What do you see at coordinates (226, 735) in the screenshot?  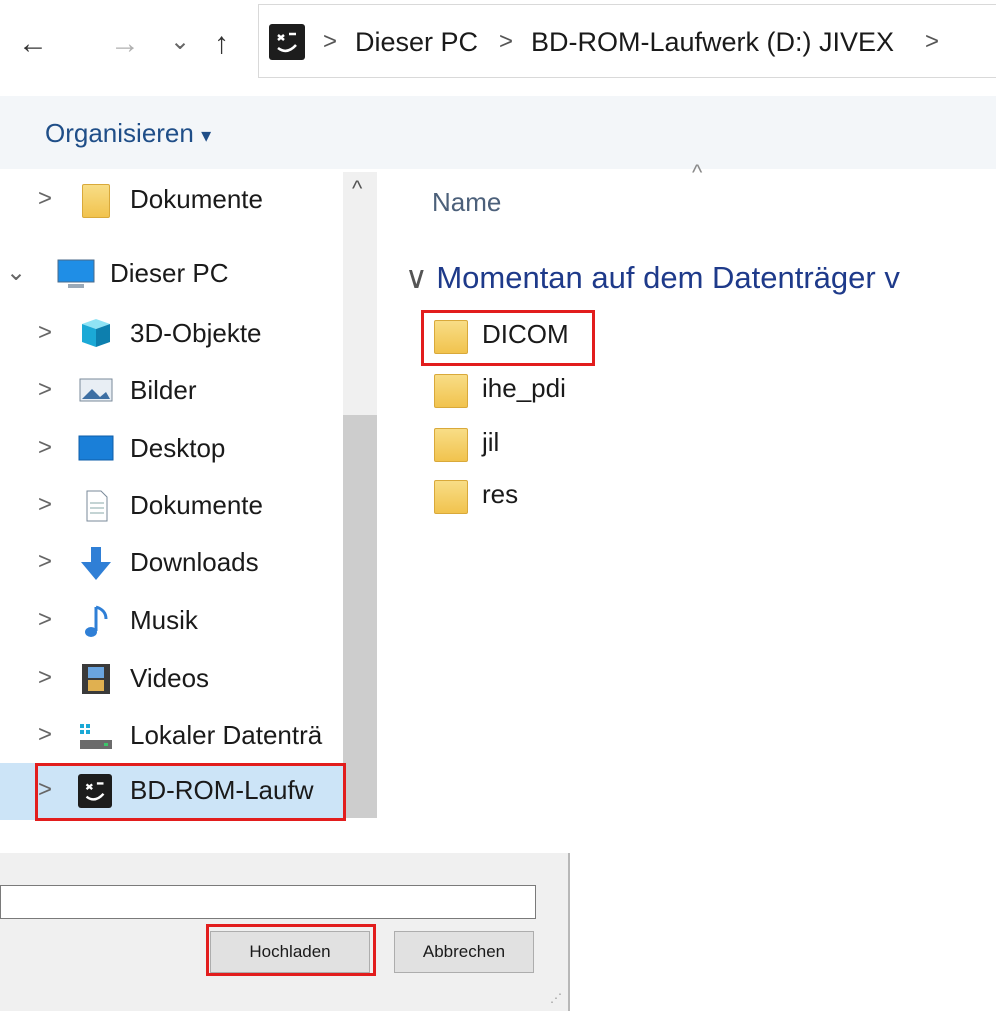 I see `tree-item-label: Lokaler Datenträ` at bounding box center [226, 735].